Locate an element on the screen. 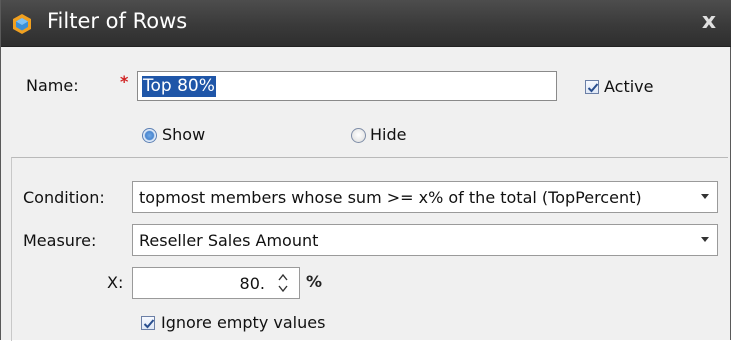 Image resolution: width=731 pixels, height=341 pixels. name-input-value: Top 80% is located at coordinates (179, 86).